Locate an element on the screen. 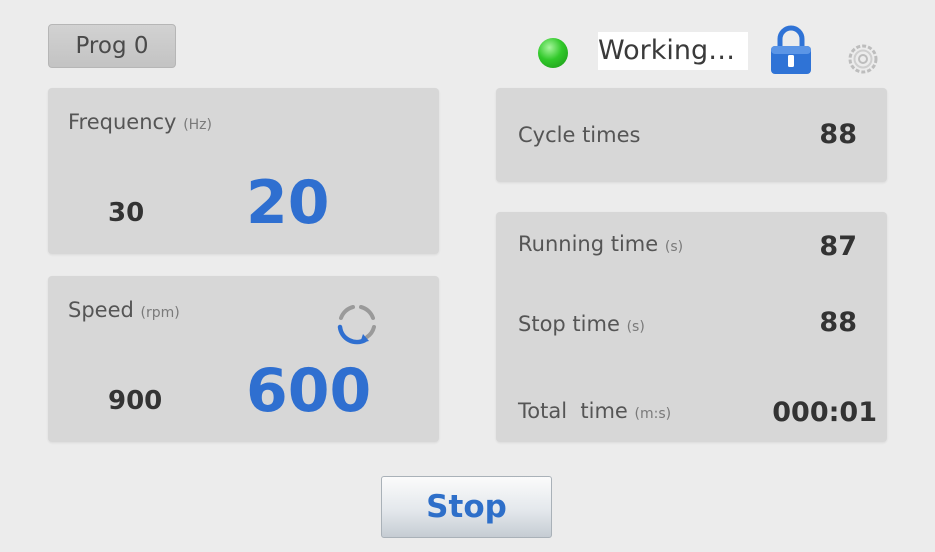  speed-panel: Speed (rpm) 900 600 is located at coordinates (243, 359).